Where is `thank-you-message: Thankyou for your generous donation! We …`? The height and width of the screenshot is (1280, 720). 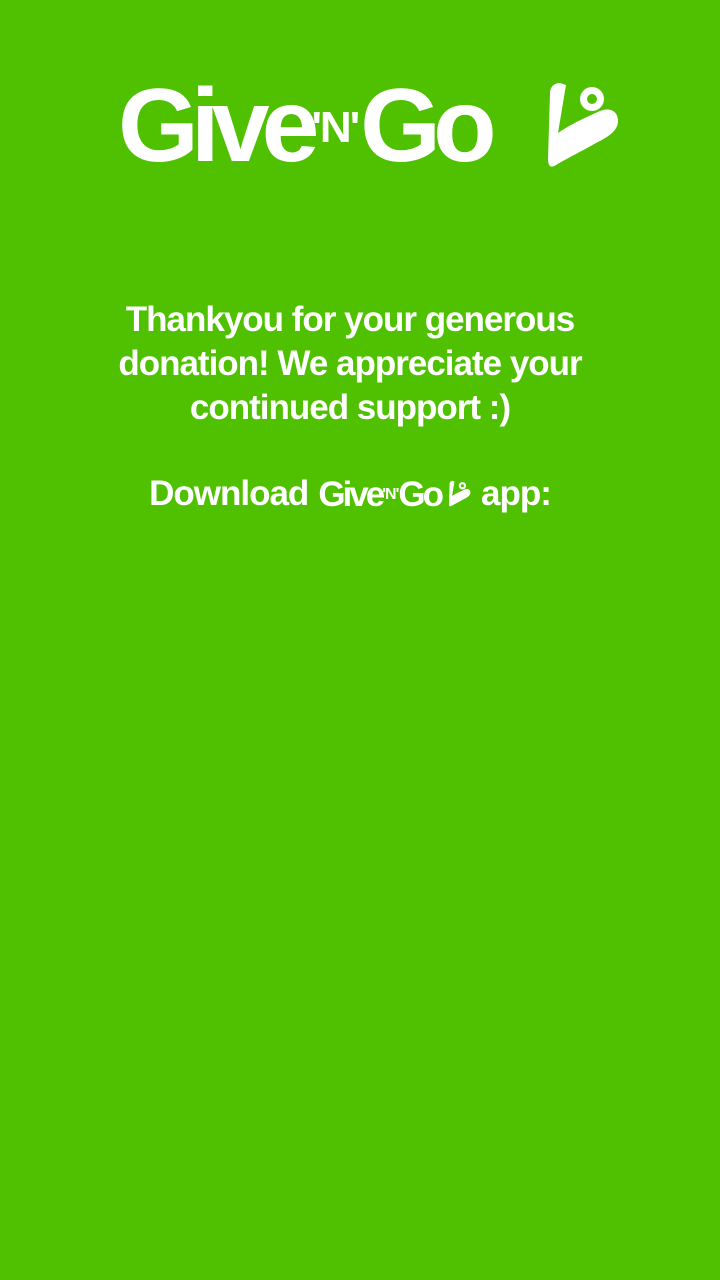
thank-you-message: Thankyou for your generous donation! We … is located at coordinates (350, 363).